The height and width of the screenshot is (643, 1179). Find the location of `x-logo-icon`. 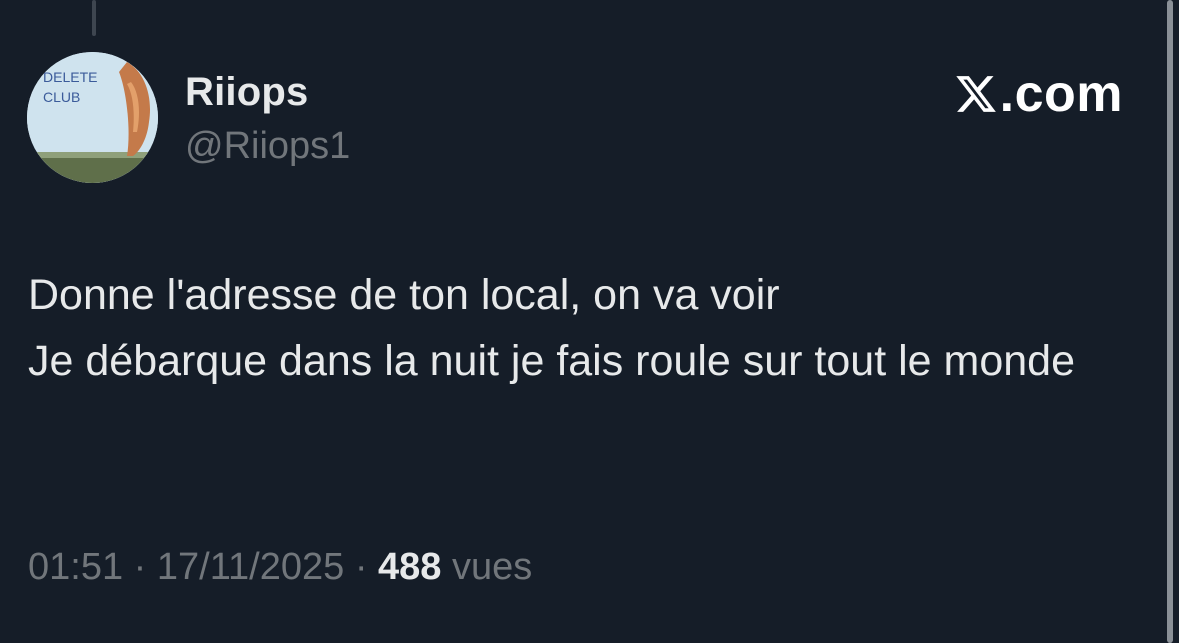

x-logo-icon is located at coordinates (975, 94).